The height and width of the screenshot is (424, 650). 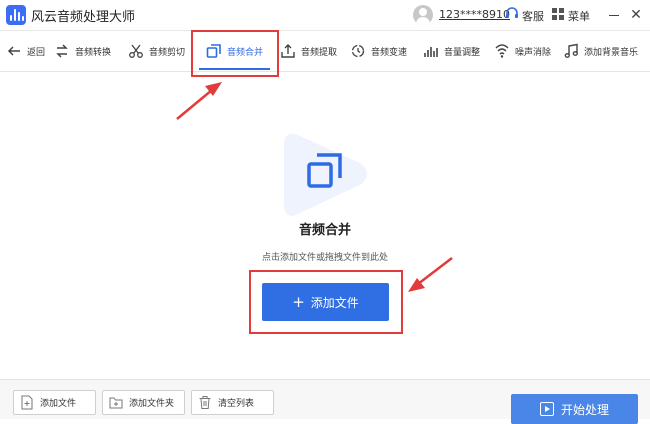 I want to click on active-tab-indicator, so click(x=234, y=69).